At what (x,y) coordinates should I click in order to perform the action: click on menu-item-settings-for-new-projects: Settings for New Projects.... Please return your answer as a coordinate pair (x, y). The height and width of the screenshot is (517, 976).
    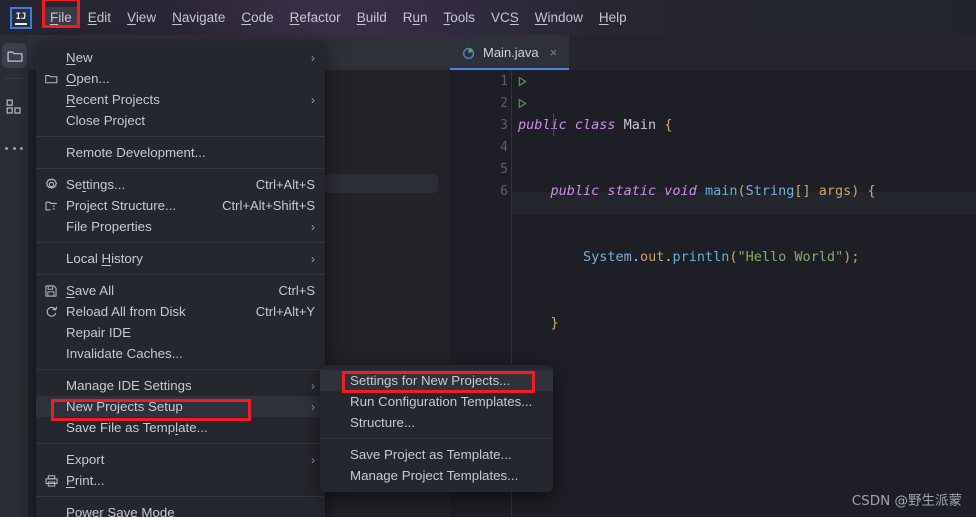
    Looking at the image, I should click on (436, 380).